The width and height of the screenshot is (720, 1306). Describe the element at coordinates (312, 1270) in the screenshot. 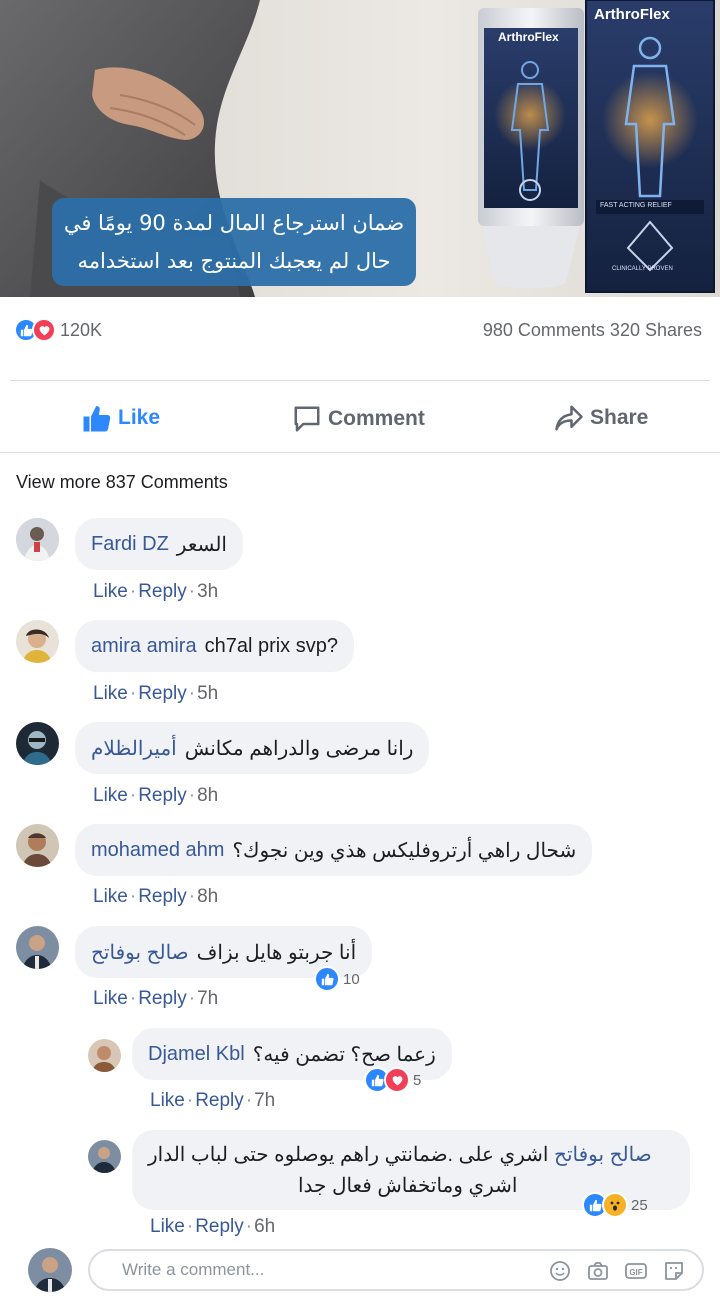

I see `comment-input` at that location.